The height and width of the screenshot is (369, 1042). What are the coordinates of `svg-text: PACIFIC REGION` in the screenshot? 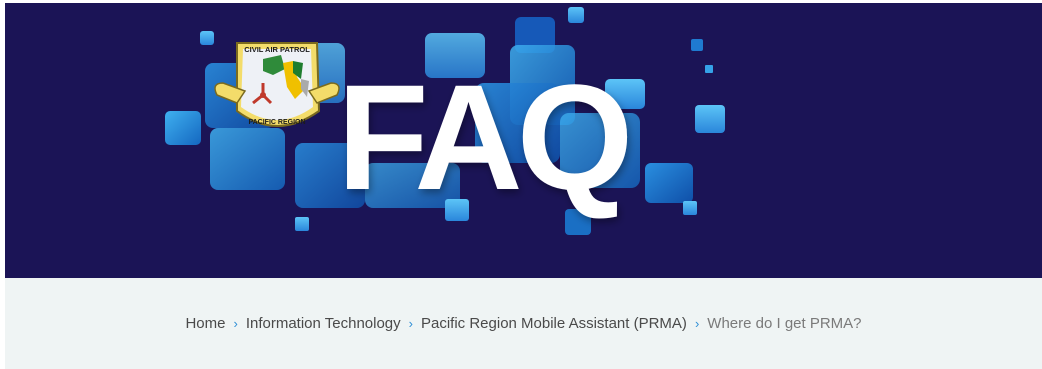 It's located at (276, 122).